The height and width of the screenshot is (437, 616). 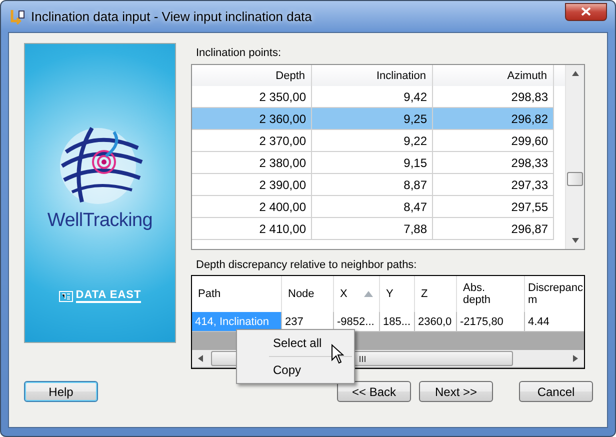 I want to click on dialog-button: << Back, so click(x=374, y=391).